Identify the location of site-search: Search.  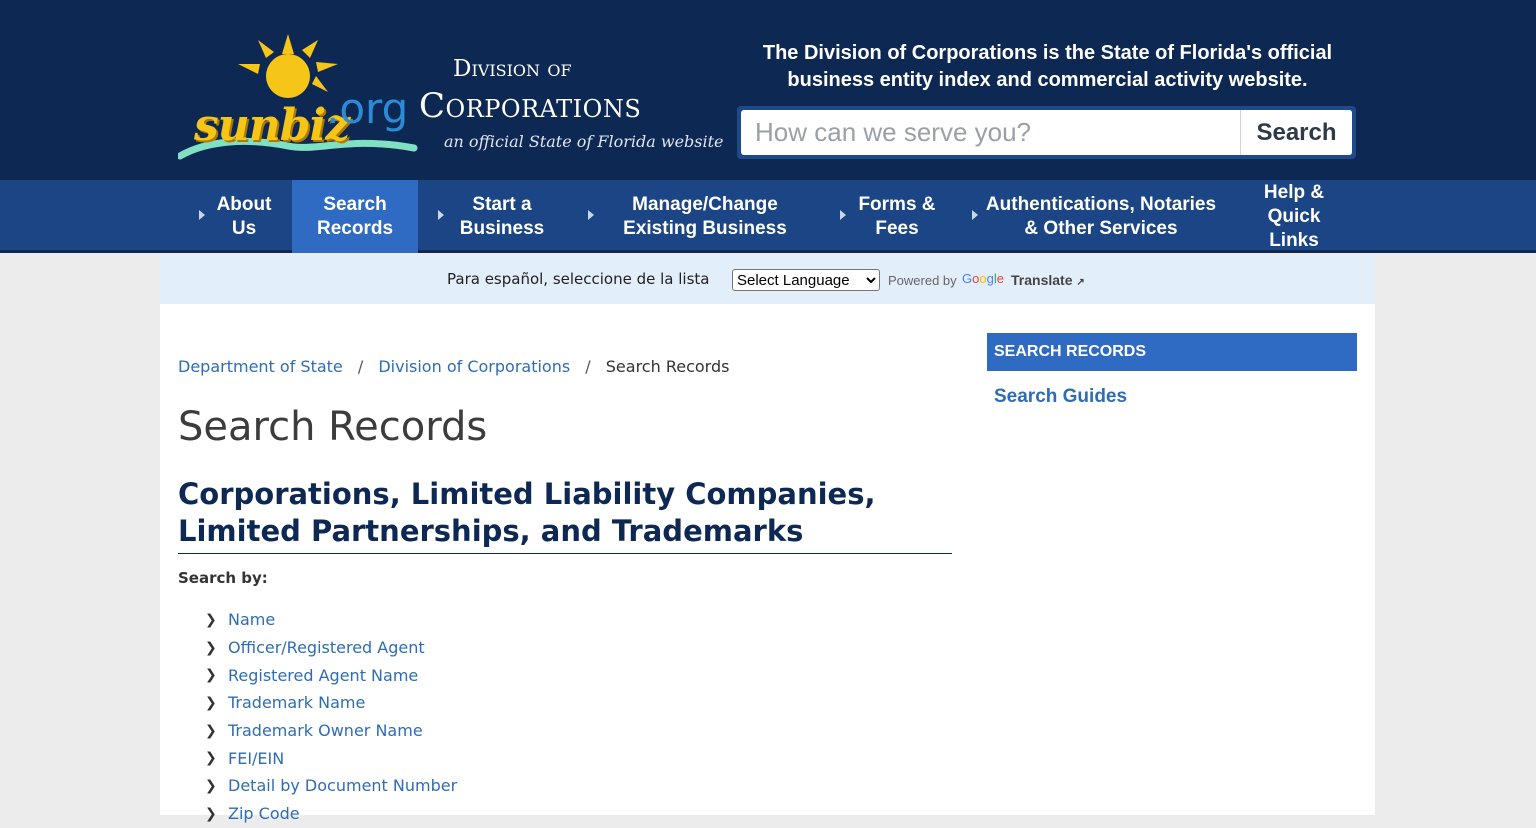
(1046, 132).